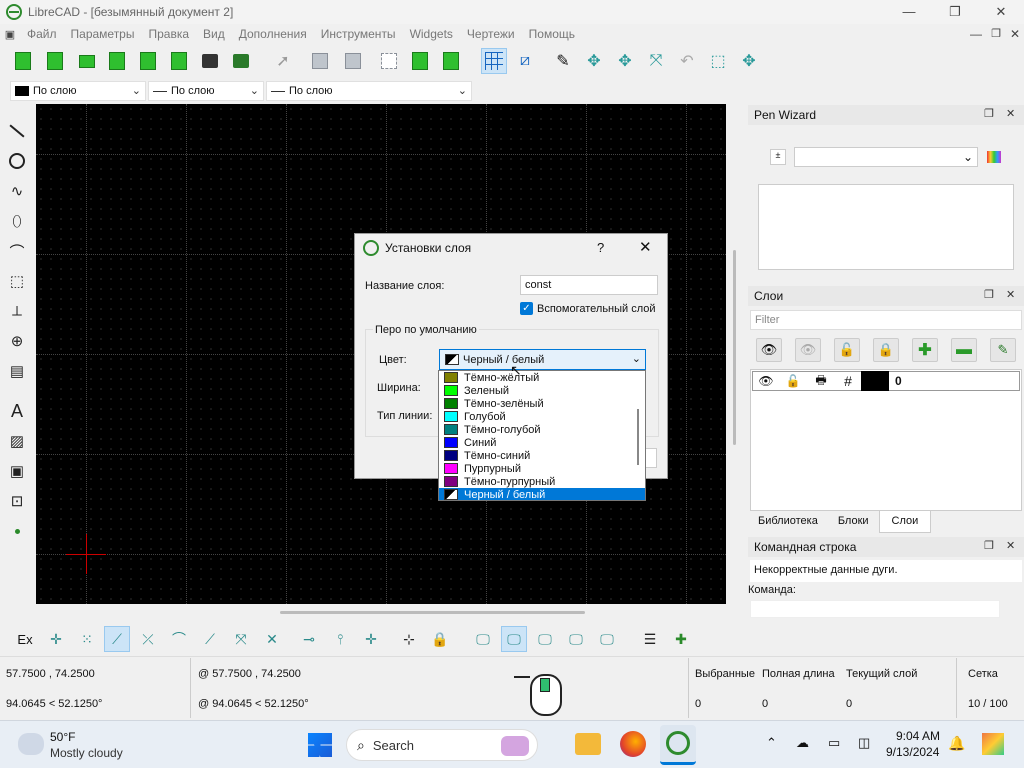 The image size is (1024, 768). What do you see at coordinates (340, 639) in the screenshot?
I see `restrict-vertical-button: ⫯` at bounding box center [340, 639].